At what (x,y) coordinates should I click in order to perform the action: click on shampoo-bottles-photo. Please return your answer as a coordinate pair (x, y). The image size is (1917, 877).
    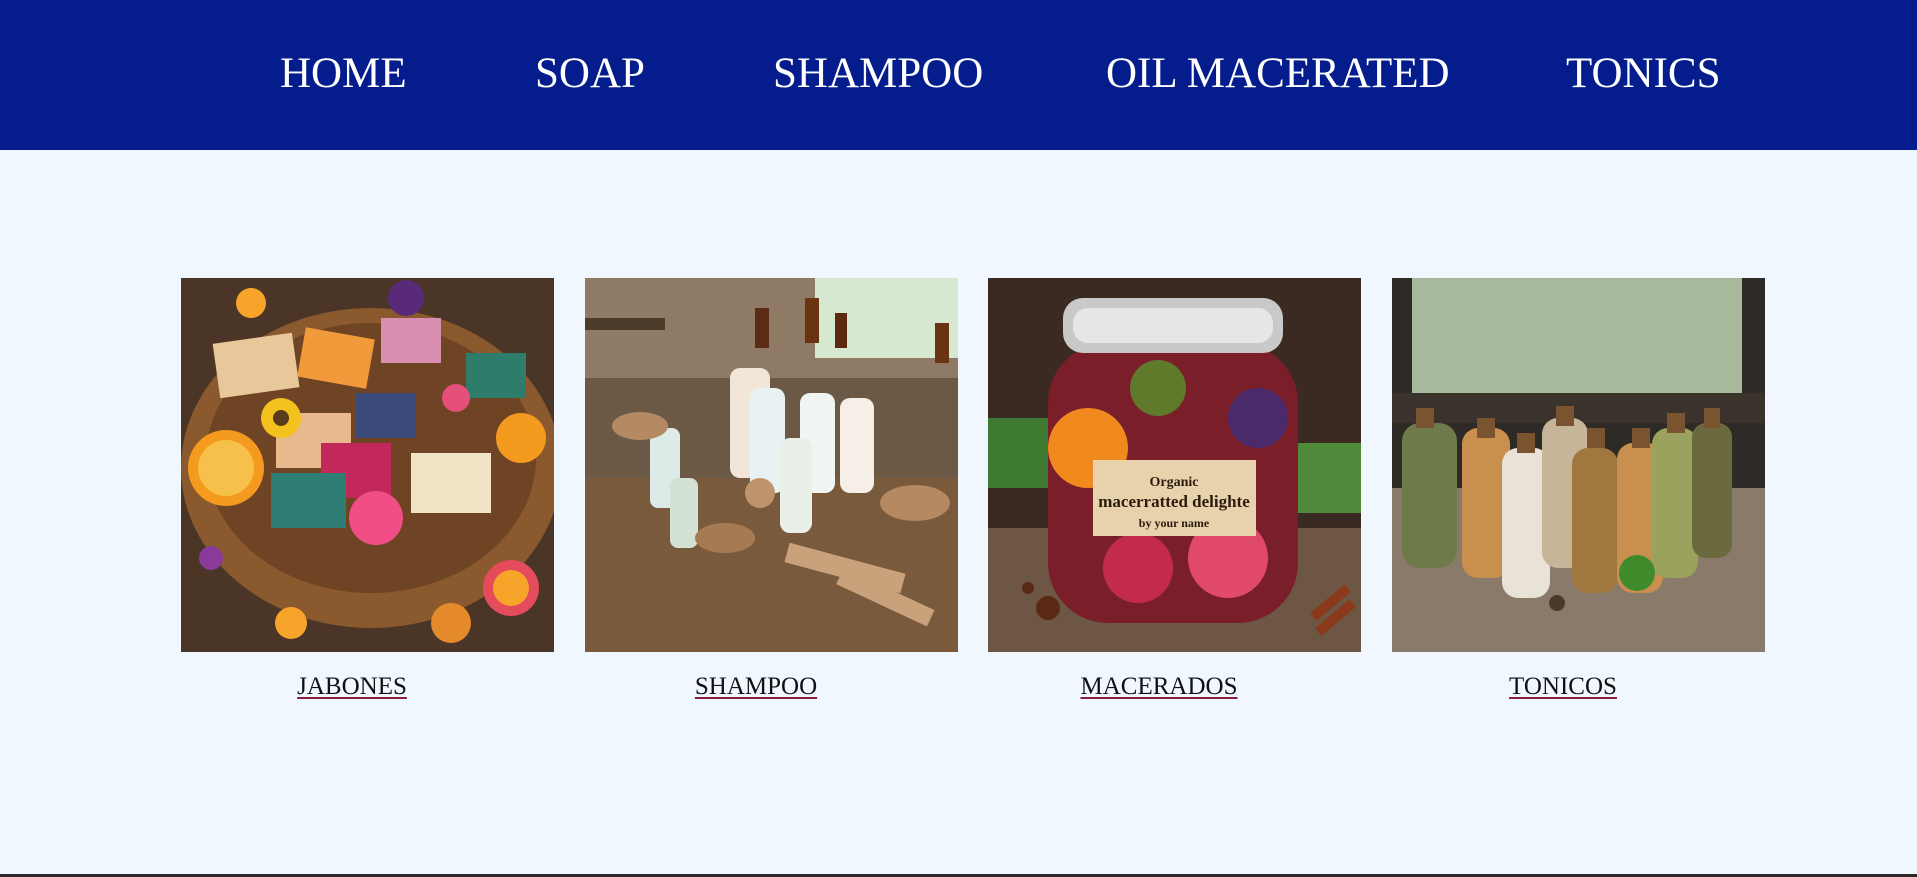
    Looking at the image, I should click on (771, 465).